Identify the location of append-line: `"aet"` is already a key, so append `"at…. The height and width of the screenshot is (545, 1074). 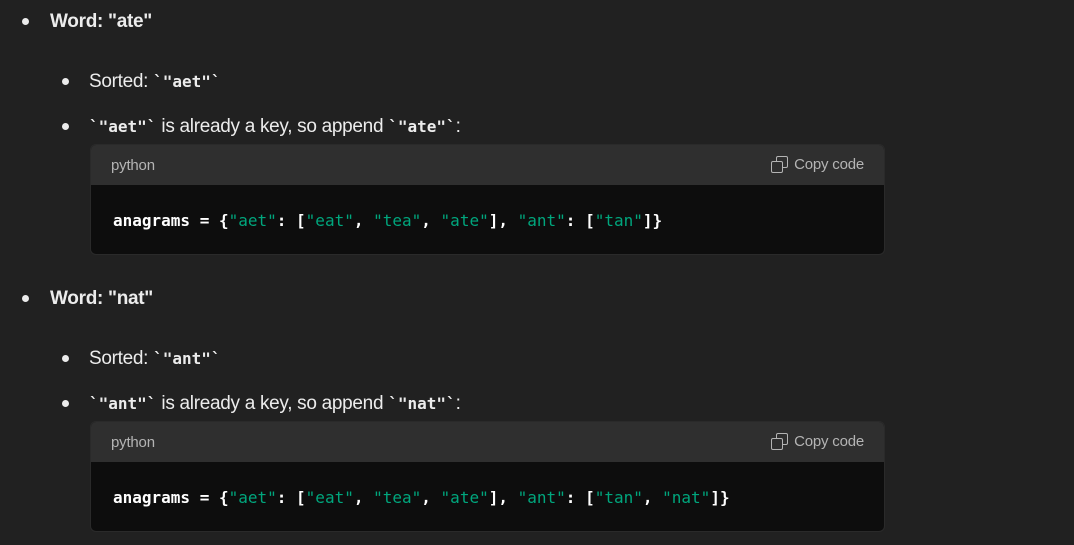
(275, 127).